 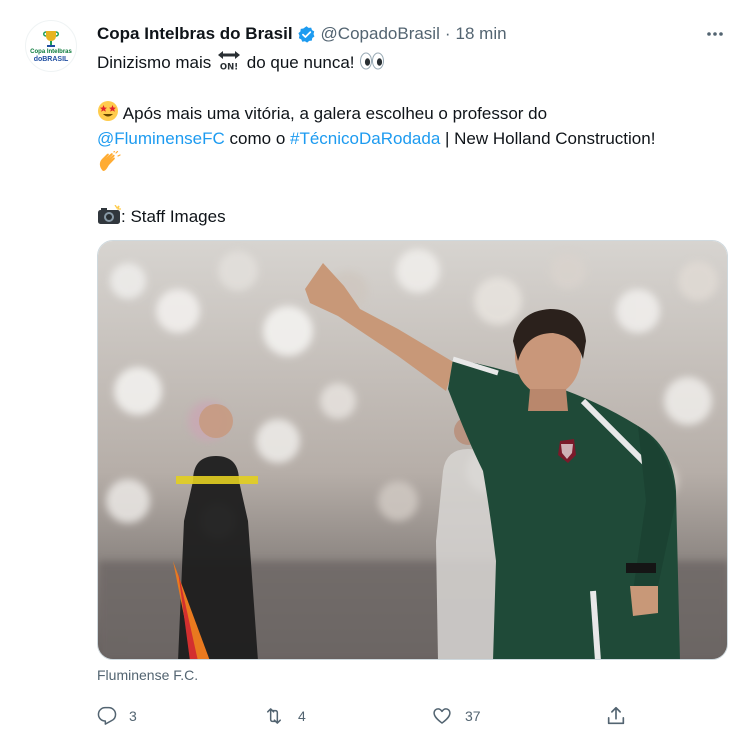 I want to click on like-icon, so click(x=442, y=716).